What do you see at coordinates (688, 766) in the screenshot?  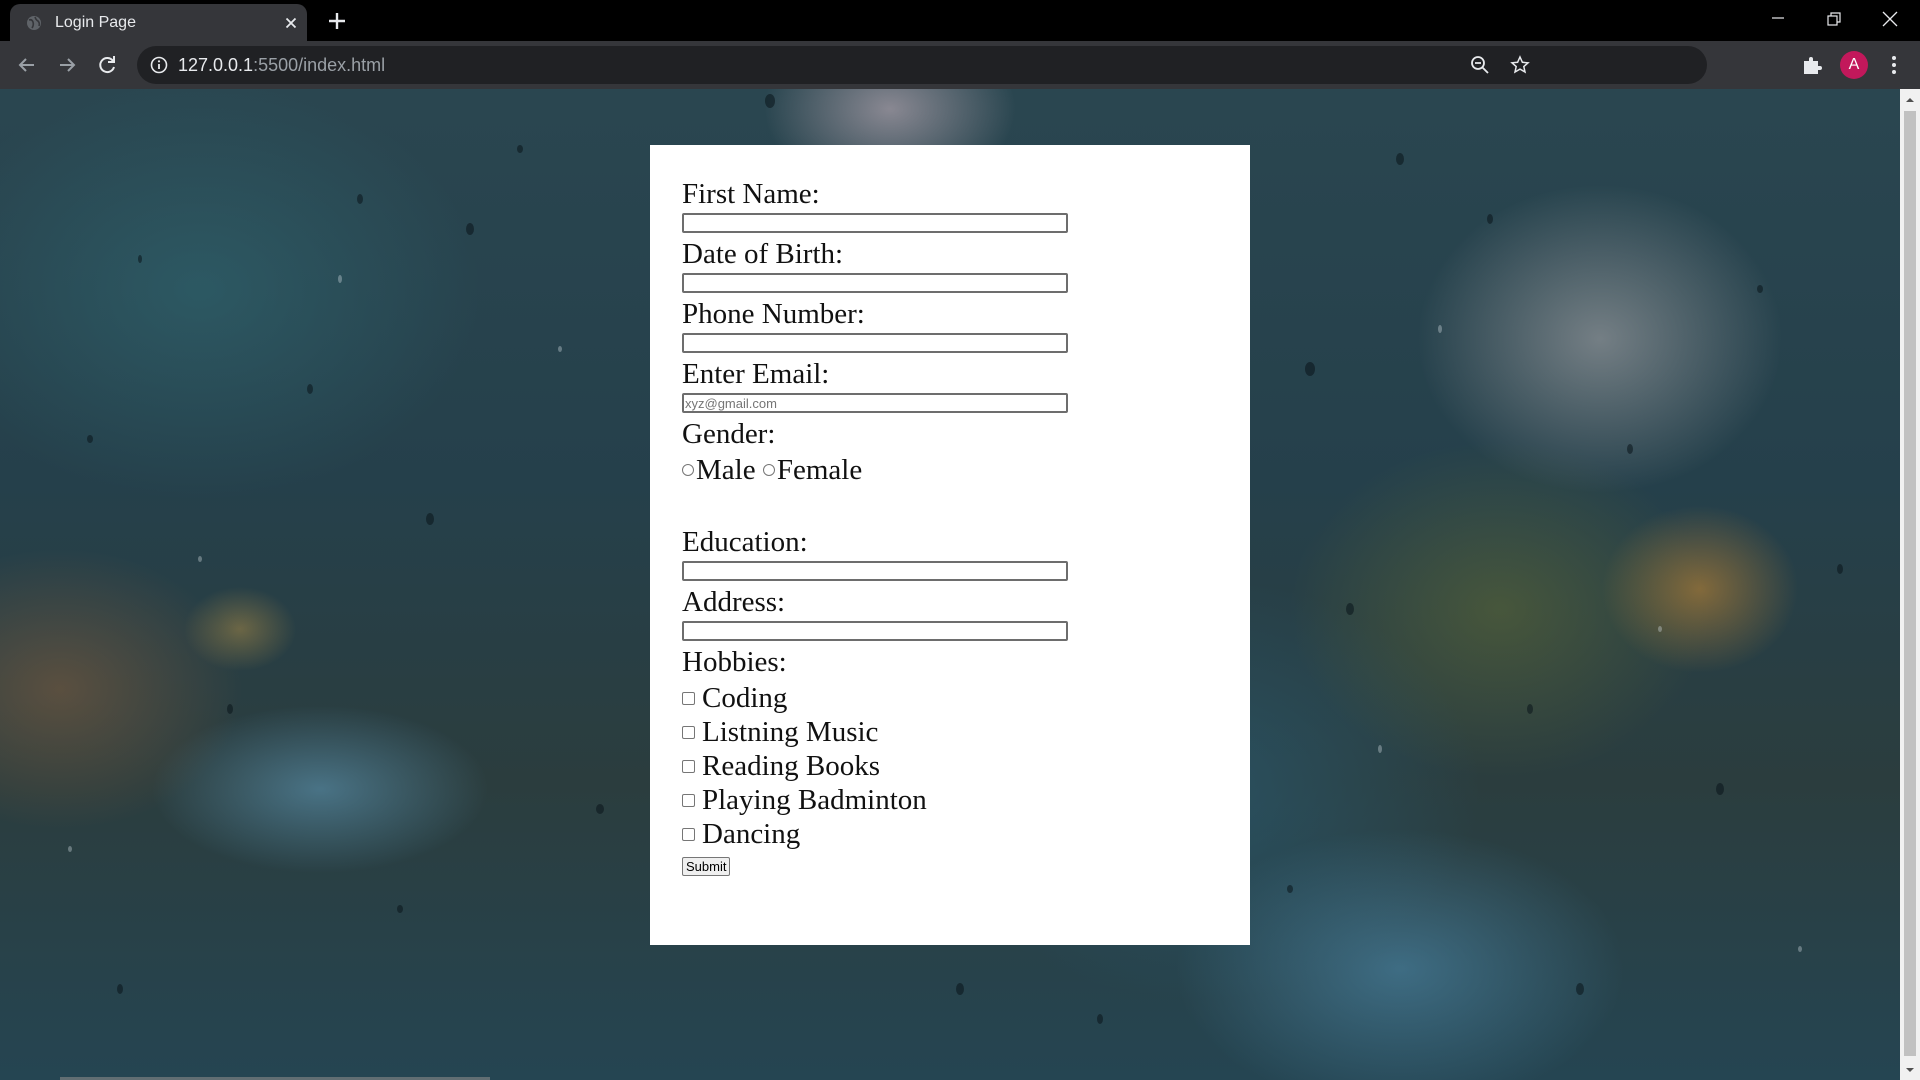 I see `hobby-reading-checkbox` at bounding box center [688, 766].